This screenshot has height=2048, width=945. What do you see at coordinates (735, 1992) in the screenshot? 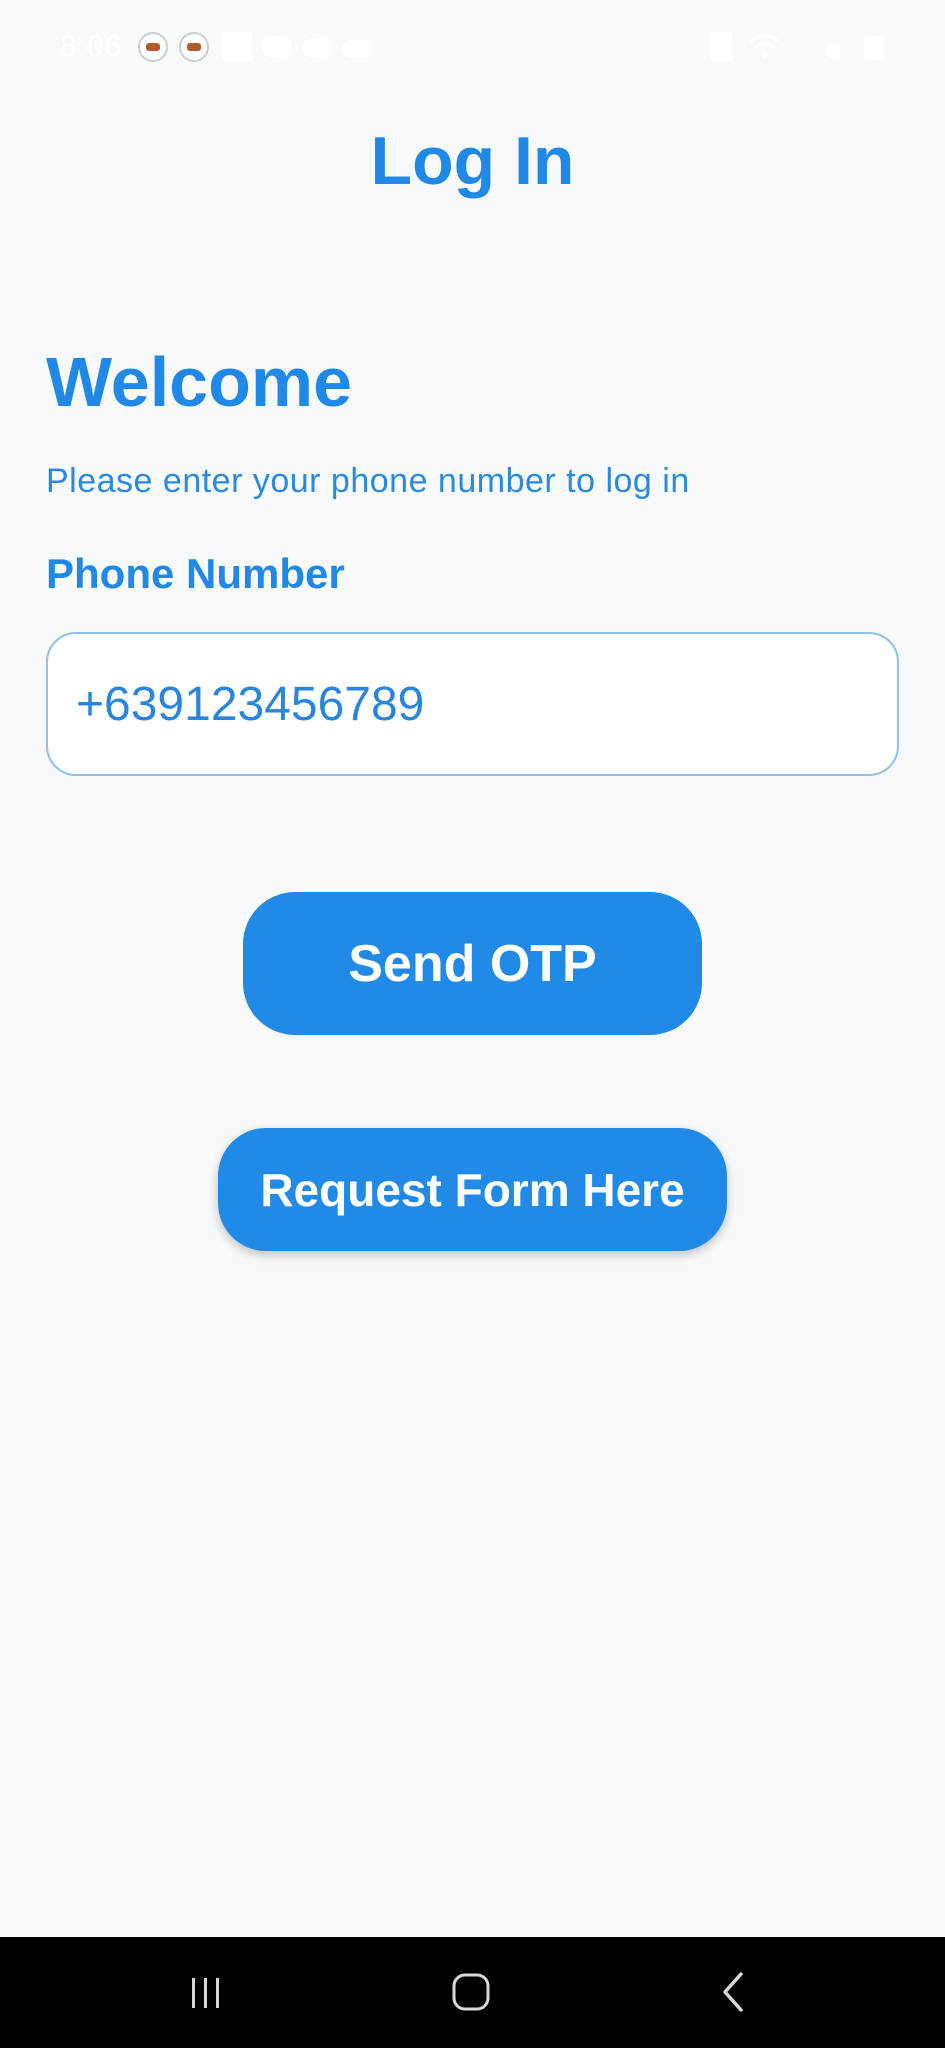
I see `back-icon` at bounding box center [735, 1992].